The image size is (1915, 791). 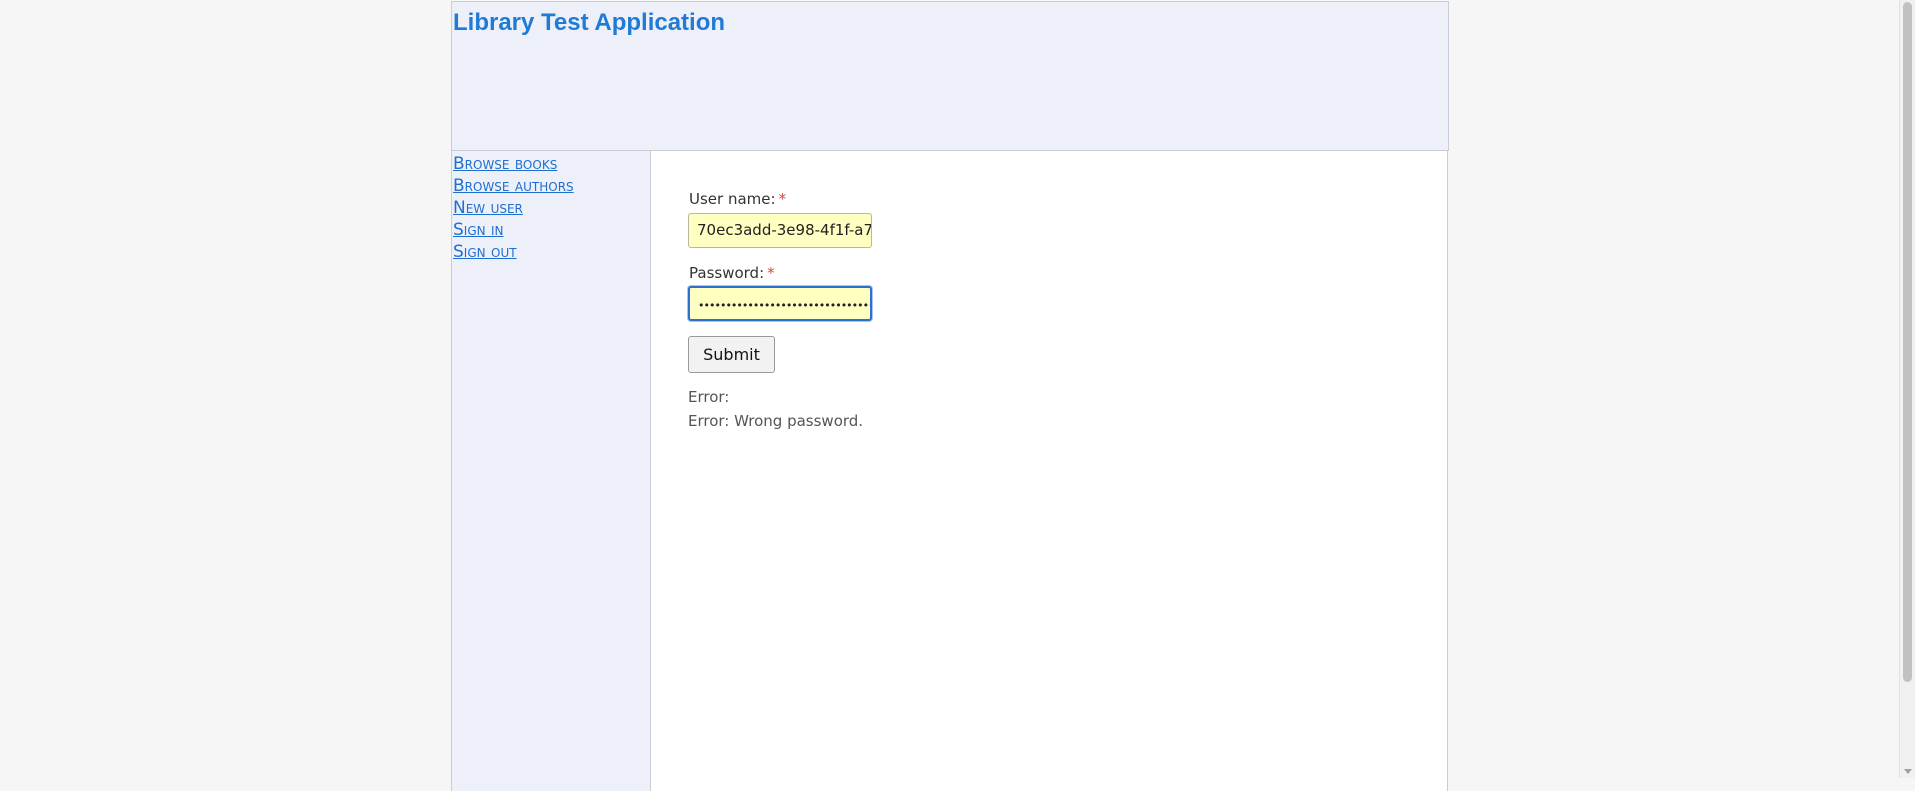 I want to click on scroll-down-arrow-icon, so click(x=1908, y=771).